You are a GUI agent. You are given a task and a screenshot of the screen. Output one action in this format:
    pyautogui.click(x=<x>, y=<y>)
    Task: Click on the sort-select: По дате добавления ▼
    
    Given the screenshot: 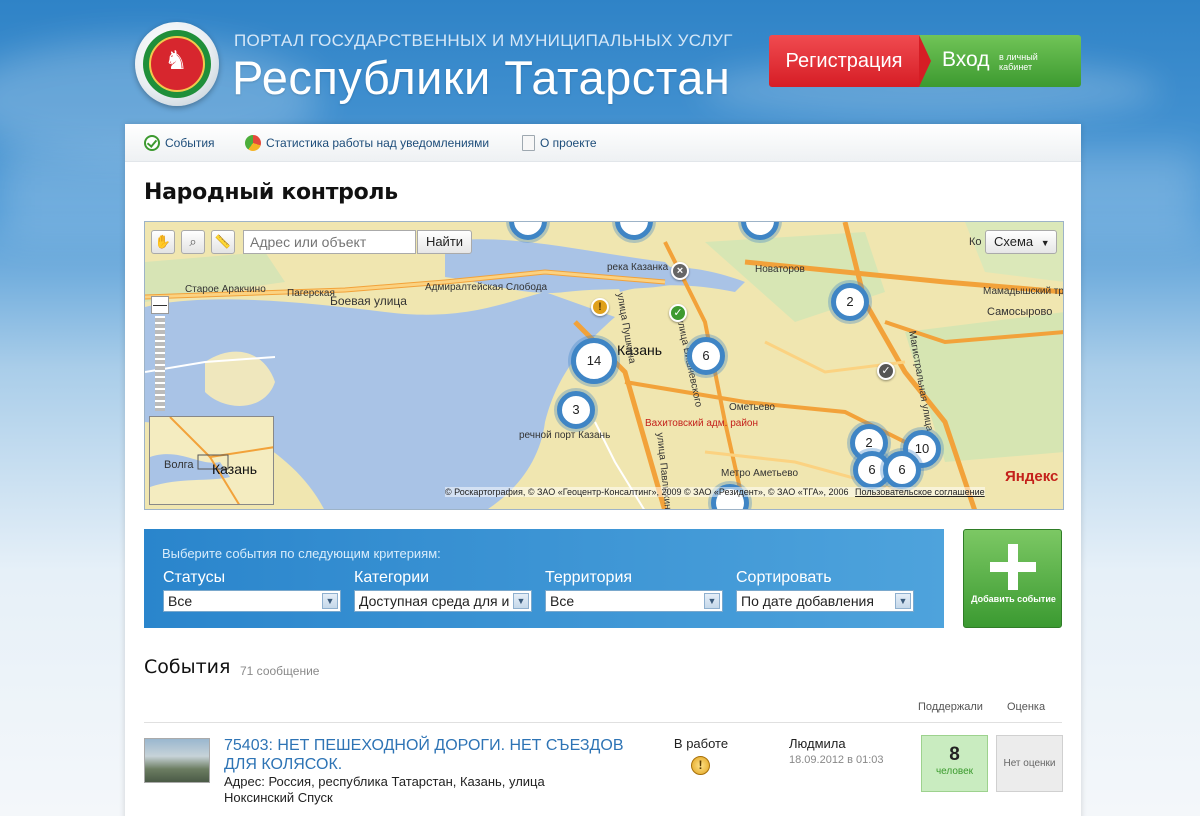 What is the action you would take?
    pyautogui.click(x=825, y=601)
    